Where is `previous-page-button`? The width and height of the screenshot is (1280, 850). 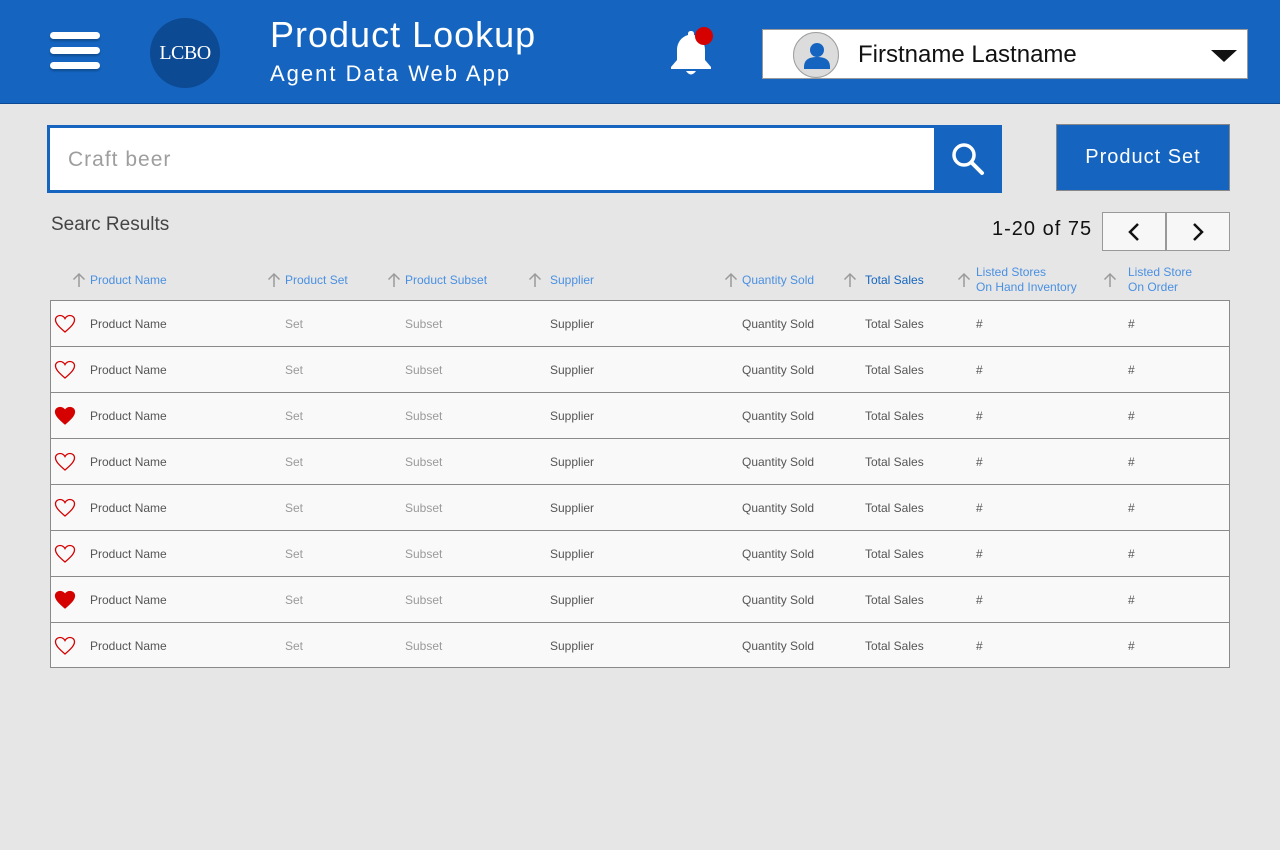
previous-page-button is located at coordinates (1134, 231).